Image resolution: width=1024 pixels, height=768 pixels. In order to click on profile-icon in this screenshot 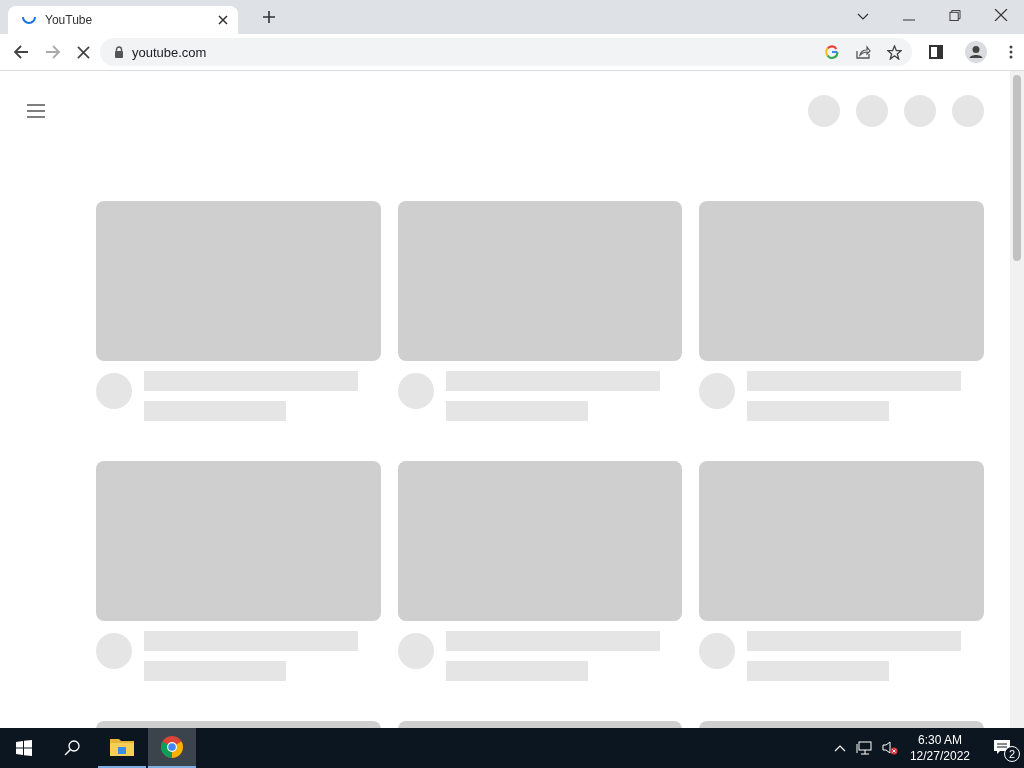, I will do `click(976, 52)`.